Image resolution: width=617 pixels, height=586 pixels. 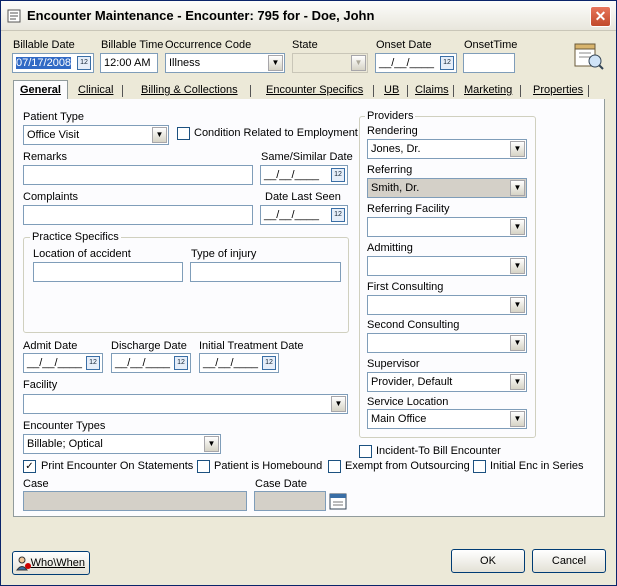 I want to click on billable-time-label: Billable Time, so click(x=132, y=45).